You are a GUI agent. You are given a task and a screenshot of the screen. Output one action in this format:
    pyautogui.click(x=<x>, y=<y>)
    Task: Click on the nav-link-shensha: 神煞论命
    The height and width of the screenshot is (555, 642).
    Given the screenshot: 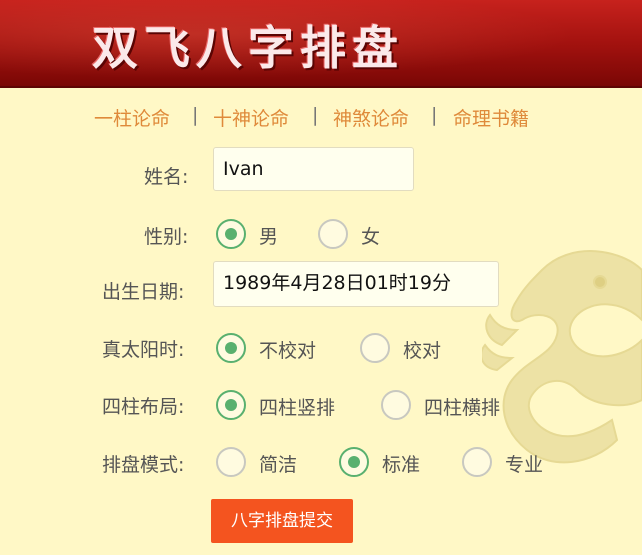 What is the action you would take?
    pyautogui.click(x=371, y=117)
    